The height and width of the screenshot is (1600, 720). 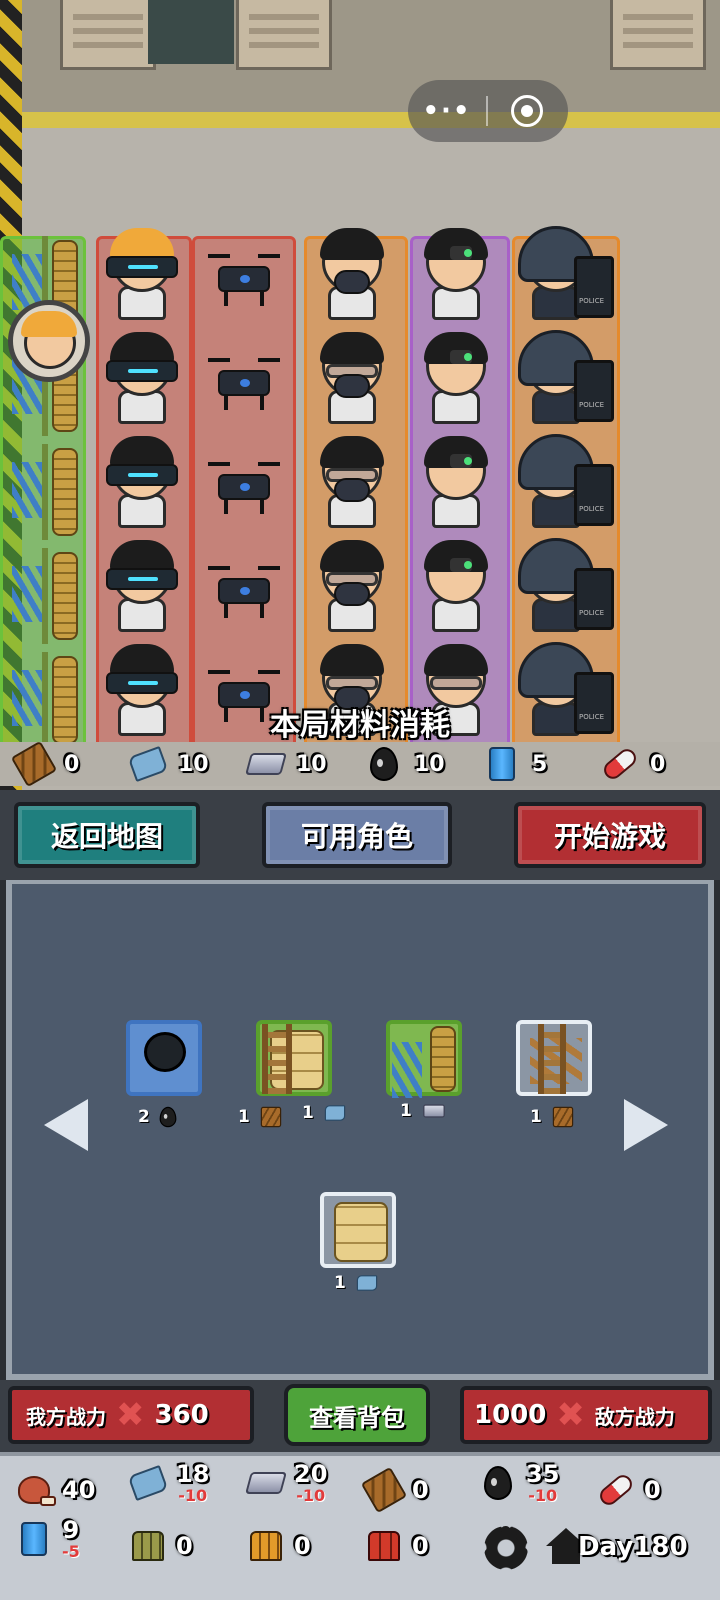 I want to click on settings-gear-icon, so click(x=506, y=1548).